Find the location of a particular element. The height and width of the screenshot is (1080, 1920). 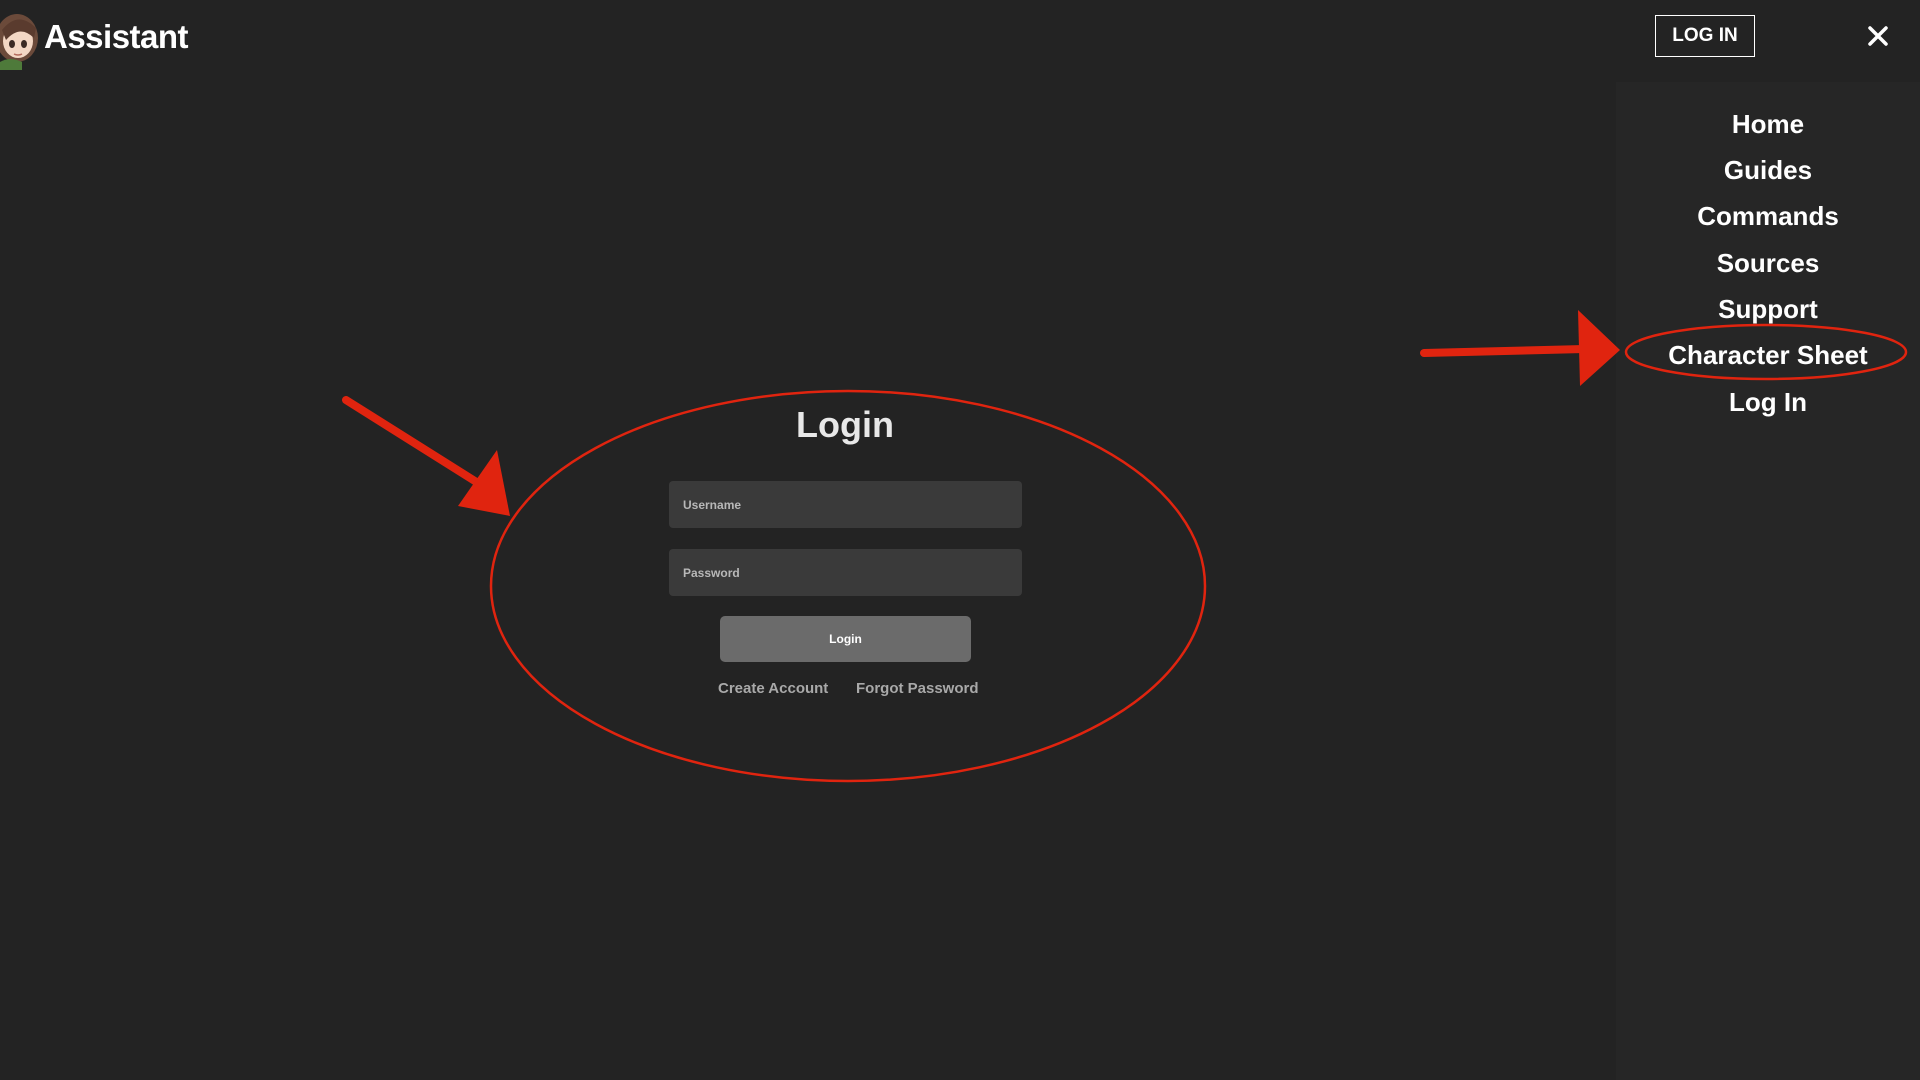

sidebar-item-character-sheet: Character Sheet is located at coordinates (1768, 355).